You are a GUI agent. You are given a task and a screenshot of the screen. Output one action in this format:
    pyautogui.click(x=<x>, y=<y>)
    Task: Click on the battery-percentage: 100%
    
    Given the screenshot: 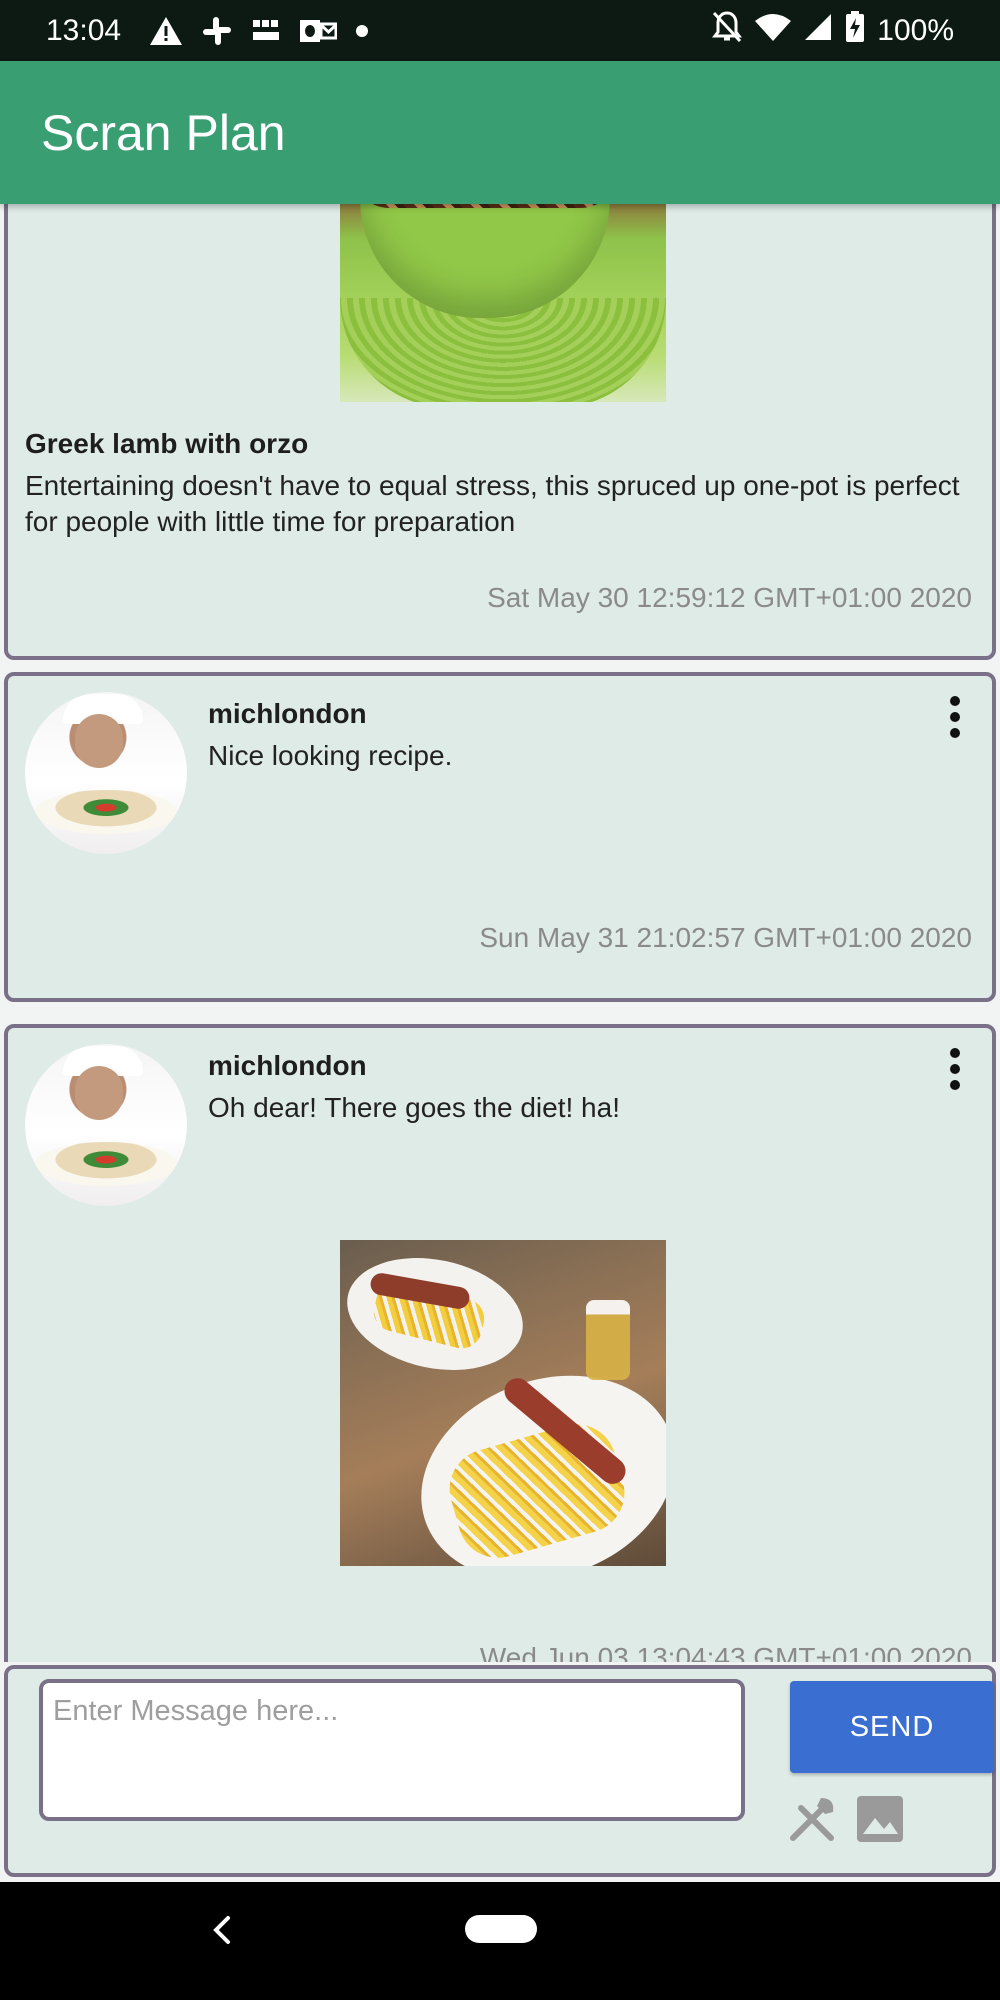 What is the action you would take?
    pyautogui.click(x=915, y=30)
    